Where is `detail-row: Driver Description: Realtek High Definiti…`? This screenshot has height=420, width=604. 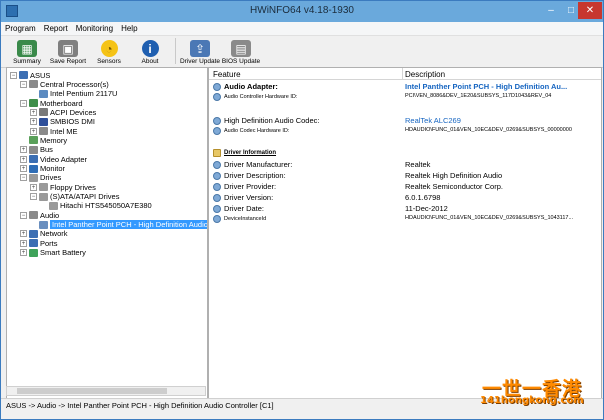
detail-row: Driver Description: Realtek High Definiti… is located at coordinates (405, 176).